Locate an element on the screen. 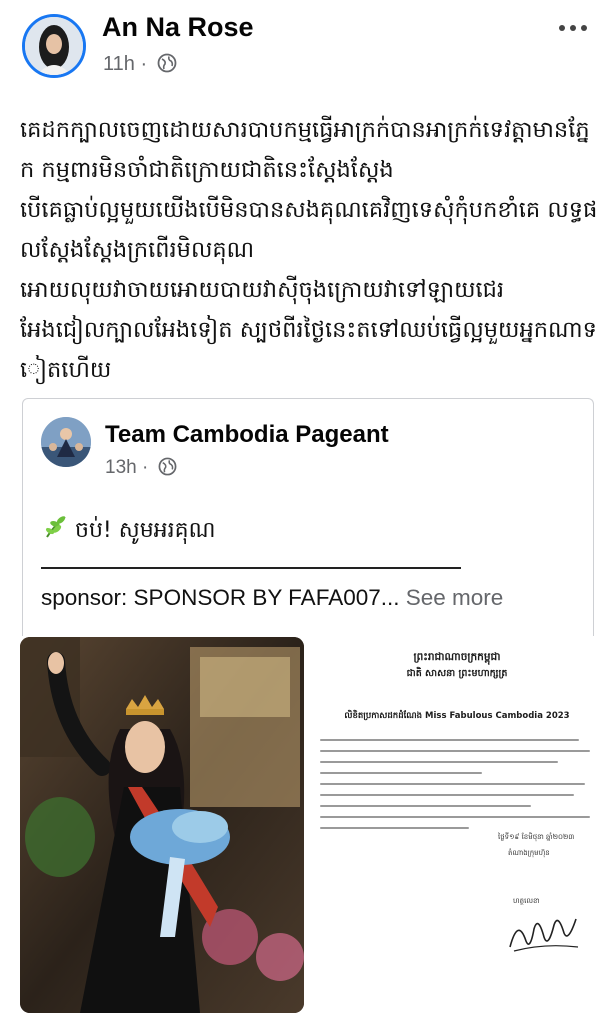 The image size is (616, 1024). signature-icon is located at coordinates (544, 934).